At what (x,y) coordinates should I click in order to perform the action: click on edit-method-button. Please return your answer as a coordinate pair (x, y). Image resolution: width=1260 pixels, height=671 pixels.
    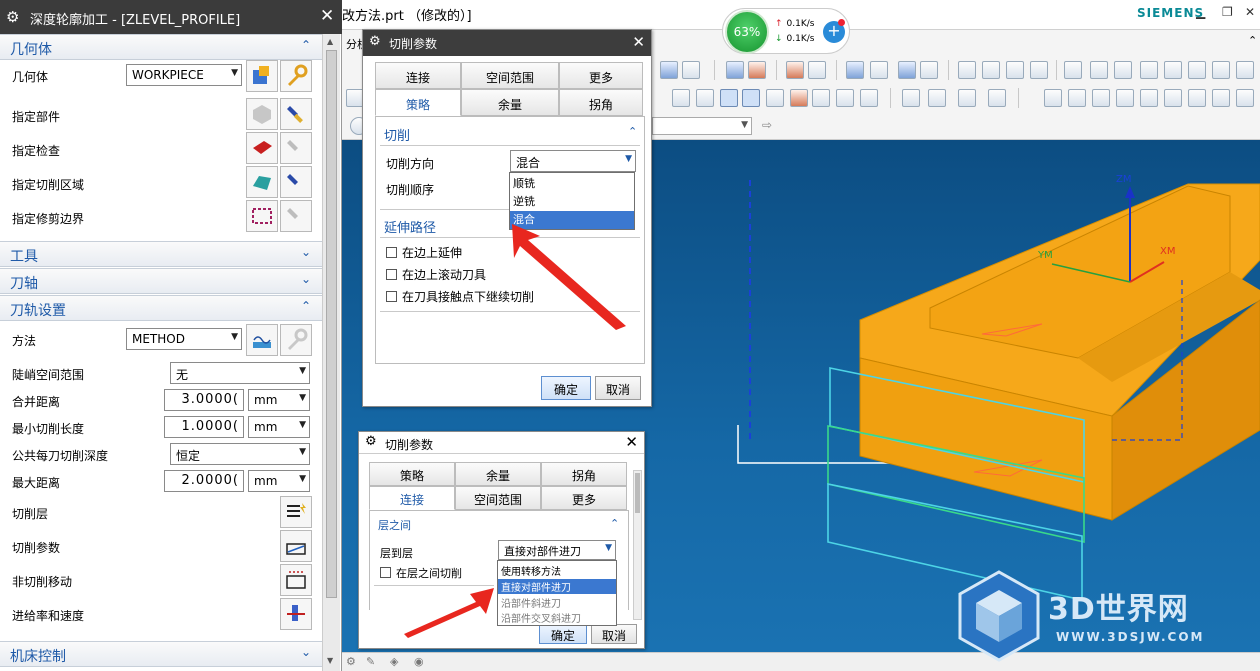
    Looking at the image, I should click on (296, 340).